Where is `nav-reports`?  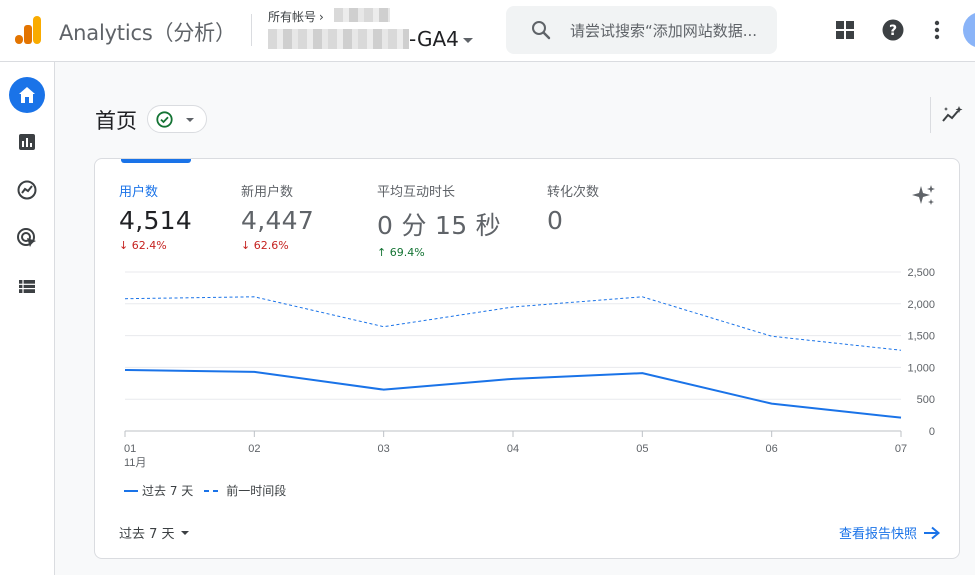 nav-reports is located at coordinates (27, 142).